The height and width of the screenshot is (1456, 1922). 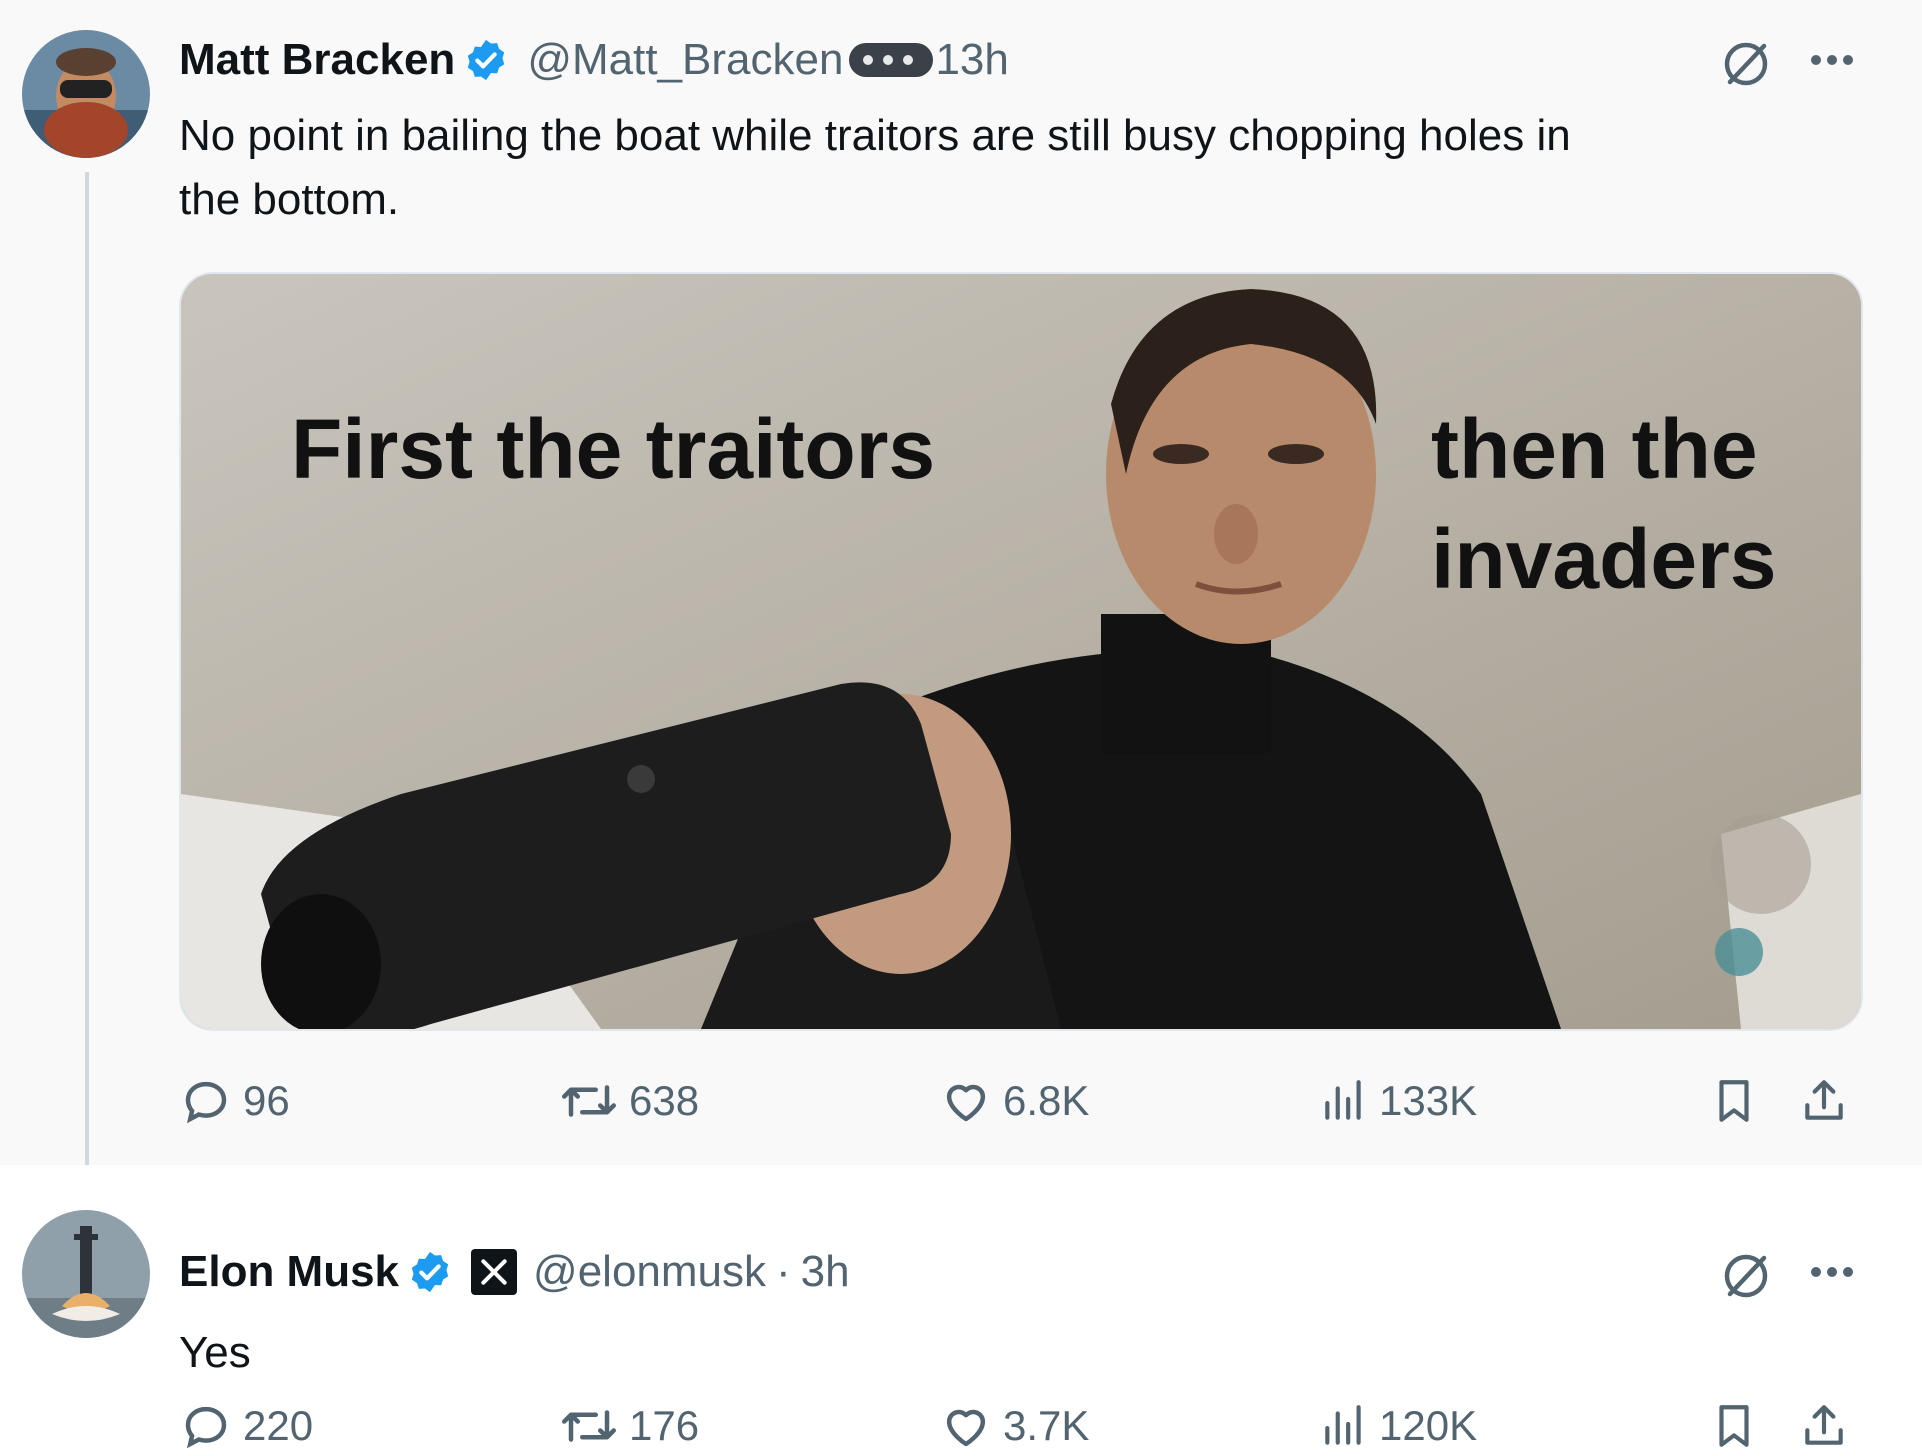 I want to click on repost-button: 176, so click(x=629, y=1426).